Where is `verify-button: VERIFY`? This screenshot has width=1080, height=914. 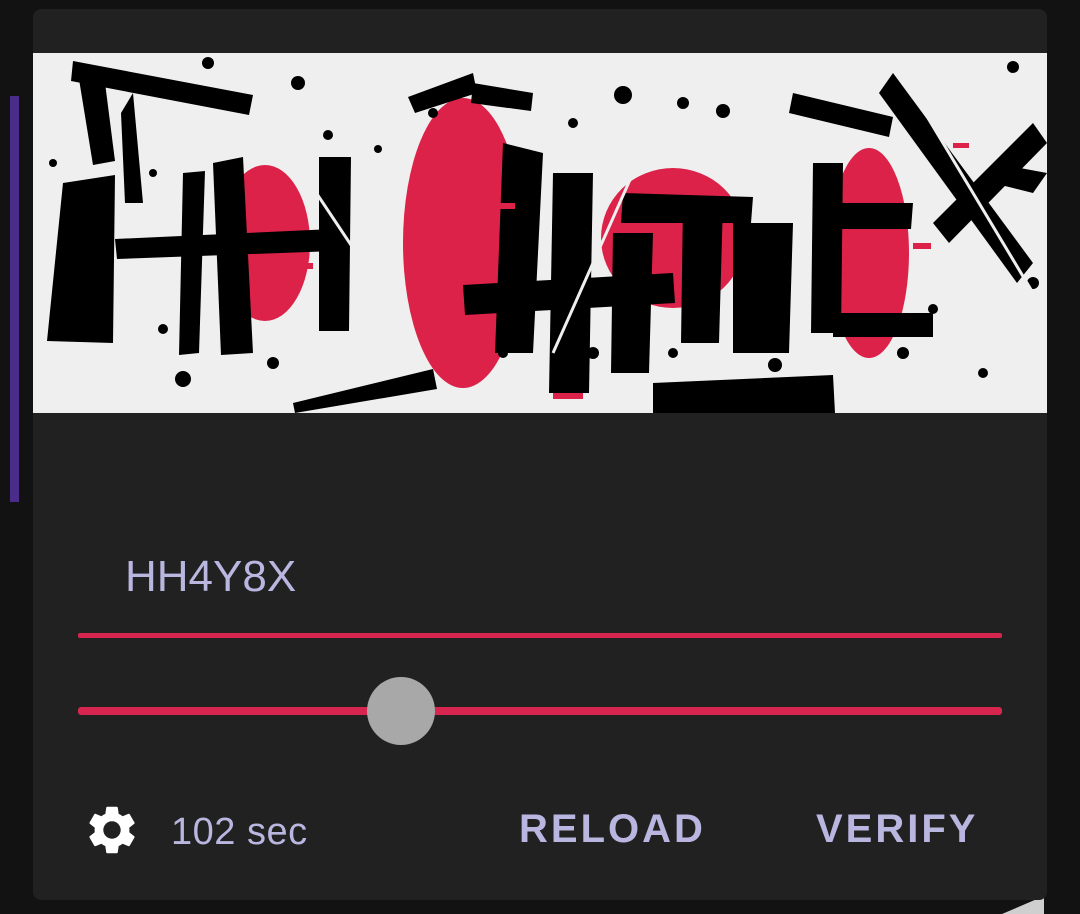
verify-button: VERIFY is located at coordinates (897, 829).